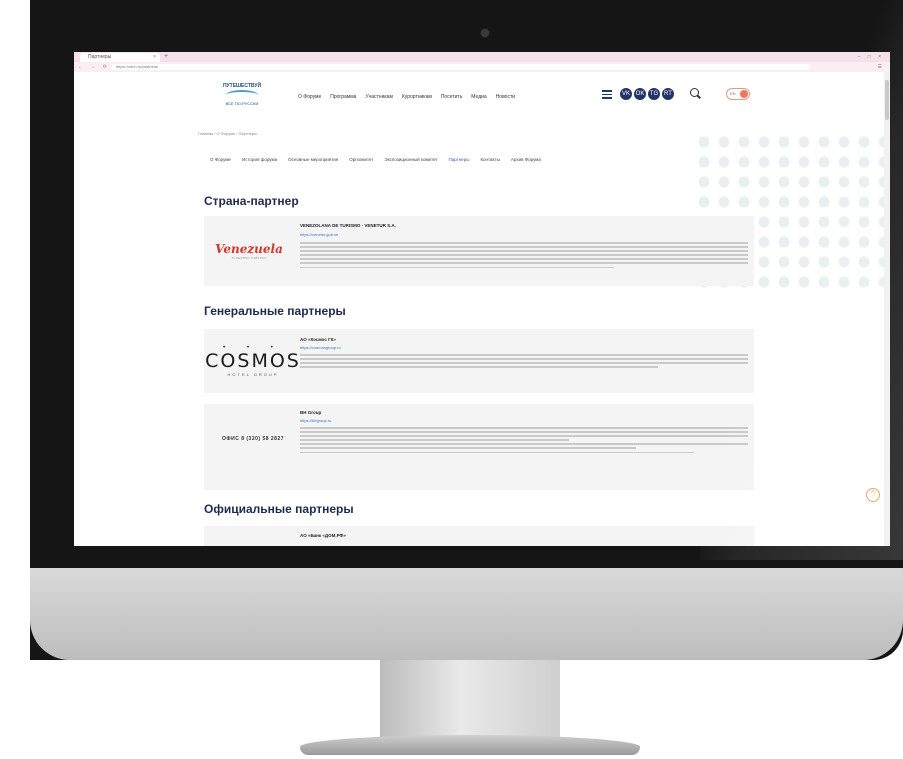 This screenshot has width=903, height=759. Describe the element at coordinates (654, 94) in the screenshot. I see `telegram-icon: TG` at that location.